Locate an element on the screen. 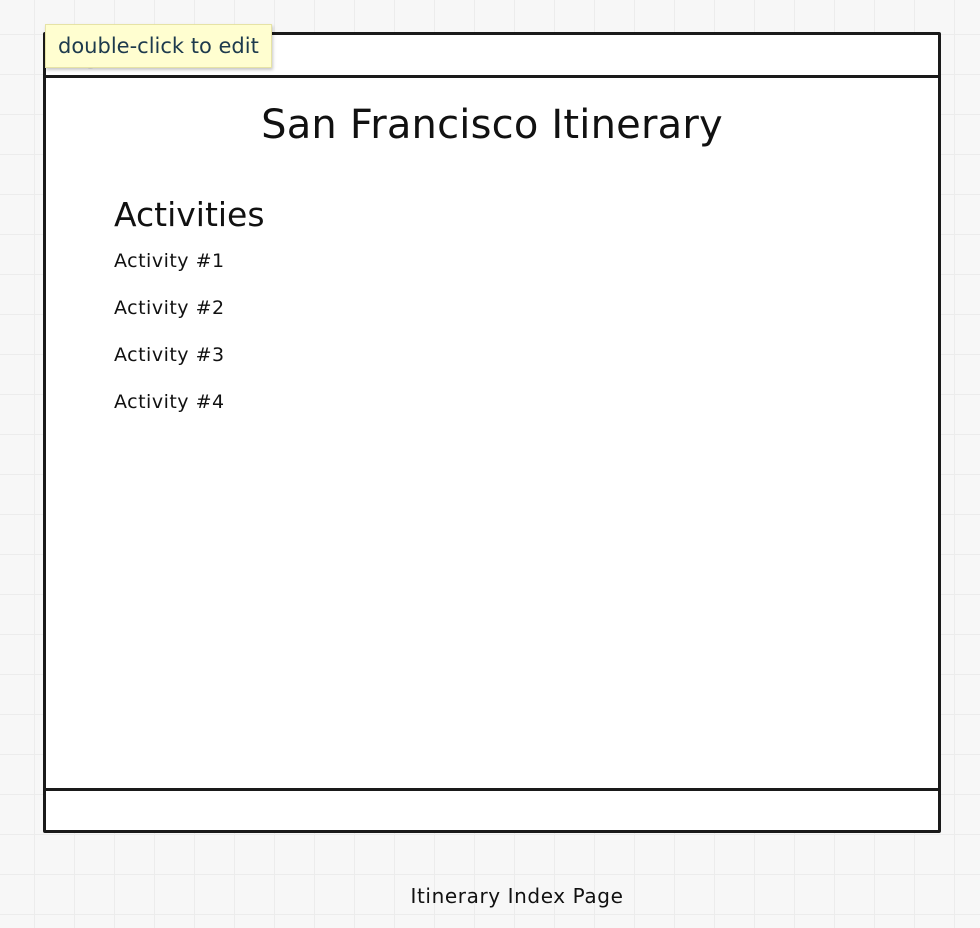 This screenshot has width=980, height=928. activity-item-3: Activity #3 is located at coordinates (169, 355).